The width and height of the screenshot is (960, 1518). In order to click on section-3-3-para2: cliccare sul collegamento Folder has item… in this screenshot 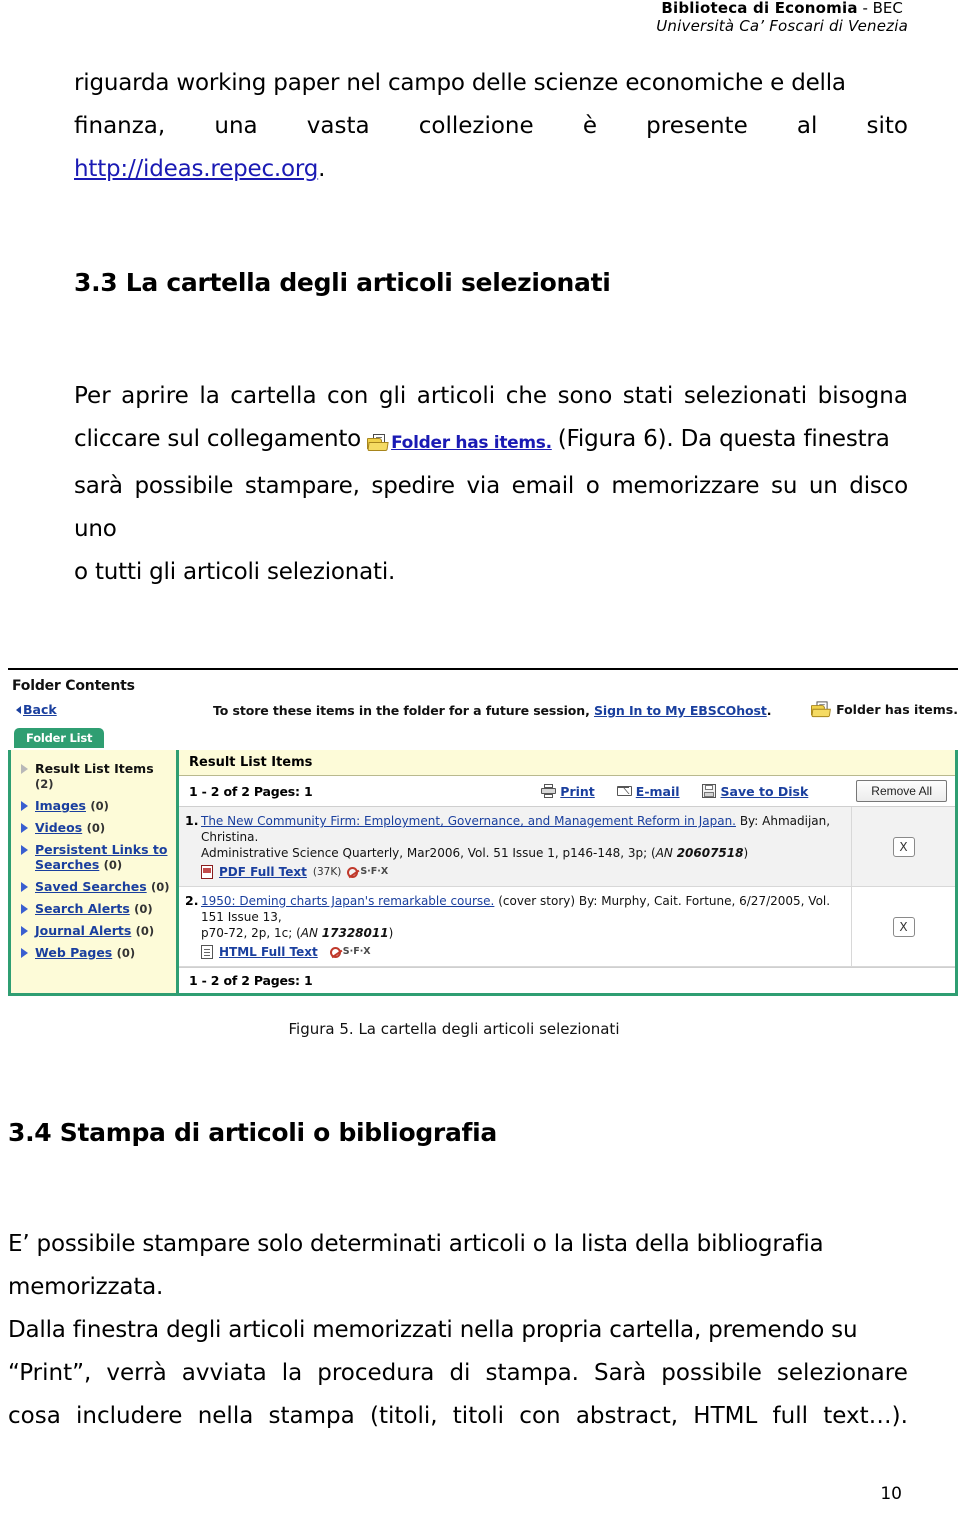, I will do `click(491, 441)`.